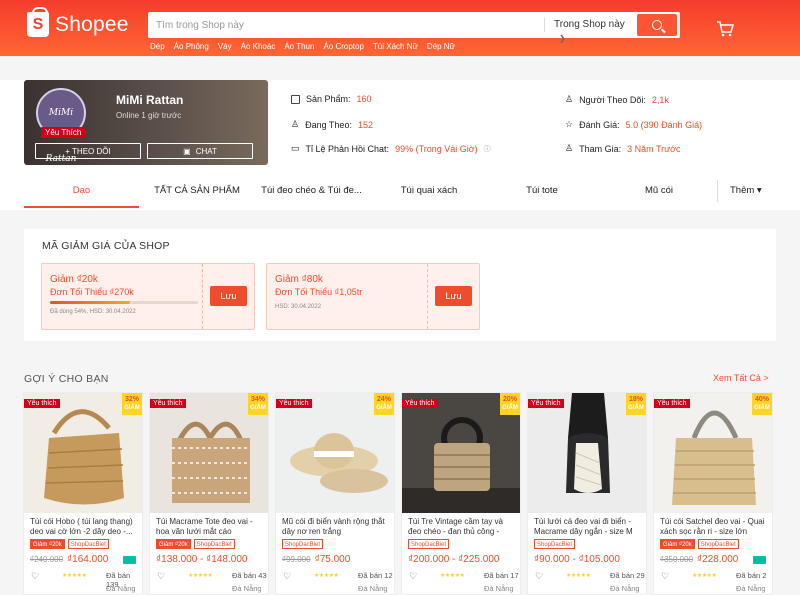  What do you see at coordinates (173, 544) in the screenshot?
I see `voucher-tag: Giảm ₫20k` at bounding box center [173, 544].